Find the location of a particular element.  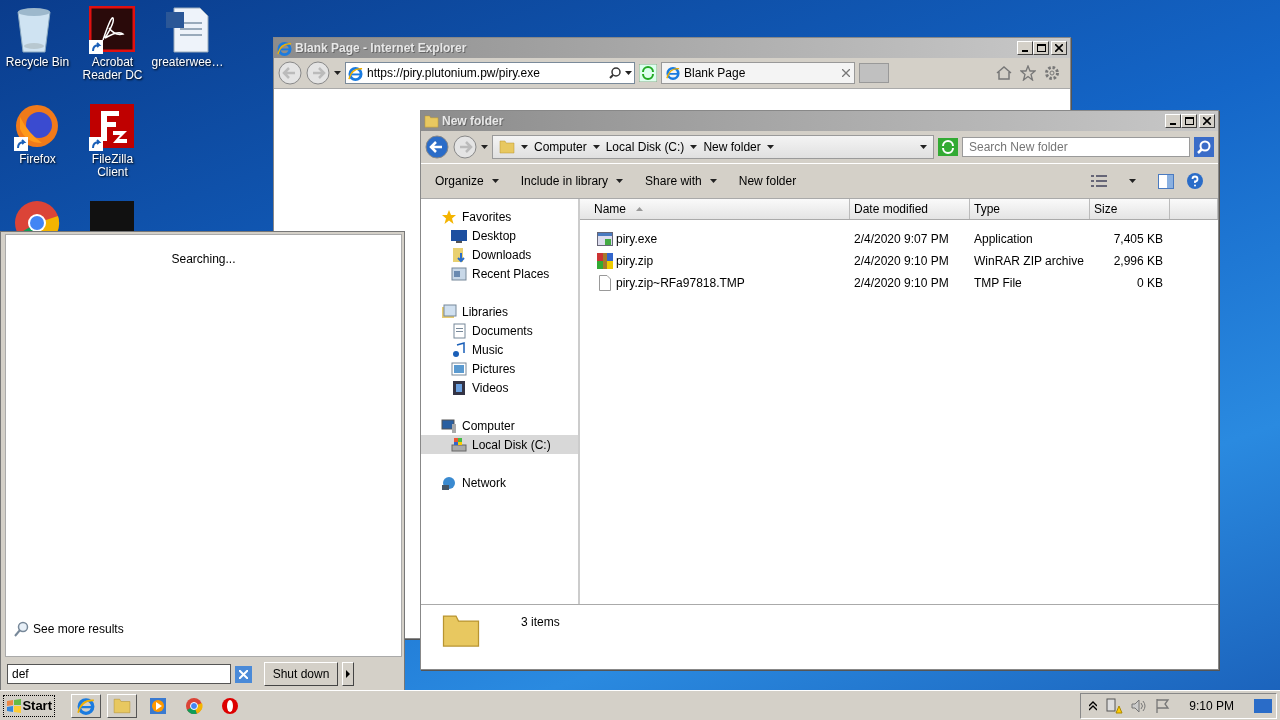

search-field: Search New folder is located at coordinates (1076, 147).